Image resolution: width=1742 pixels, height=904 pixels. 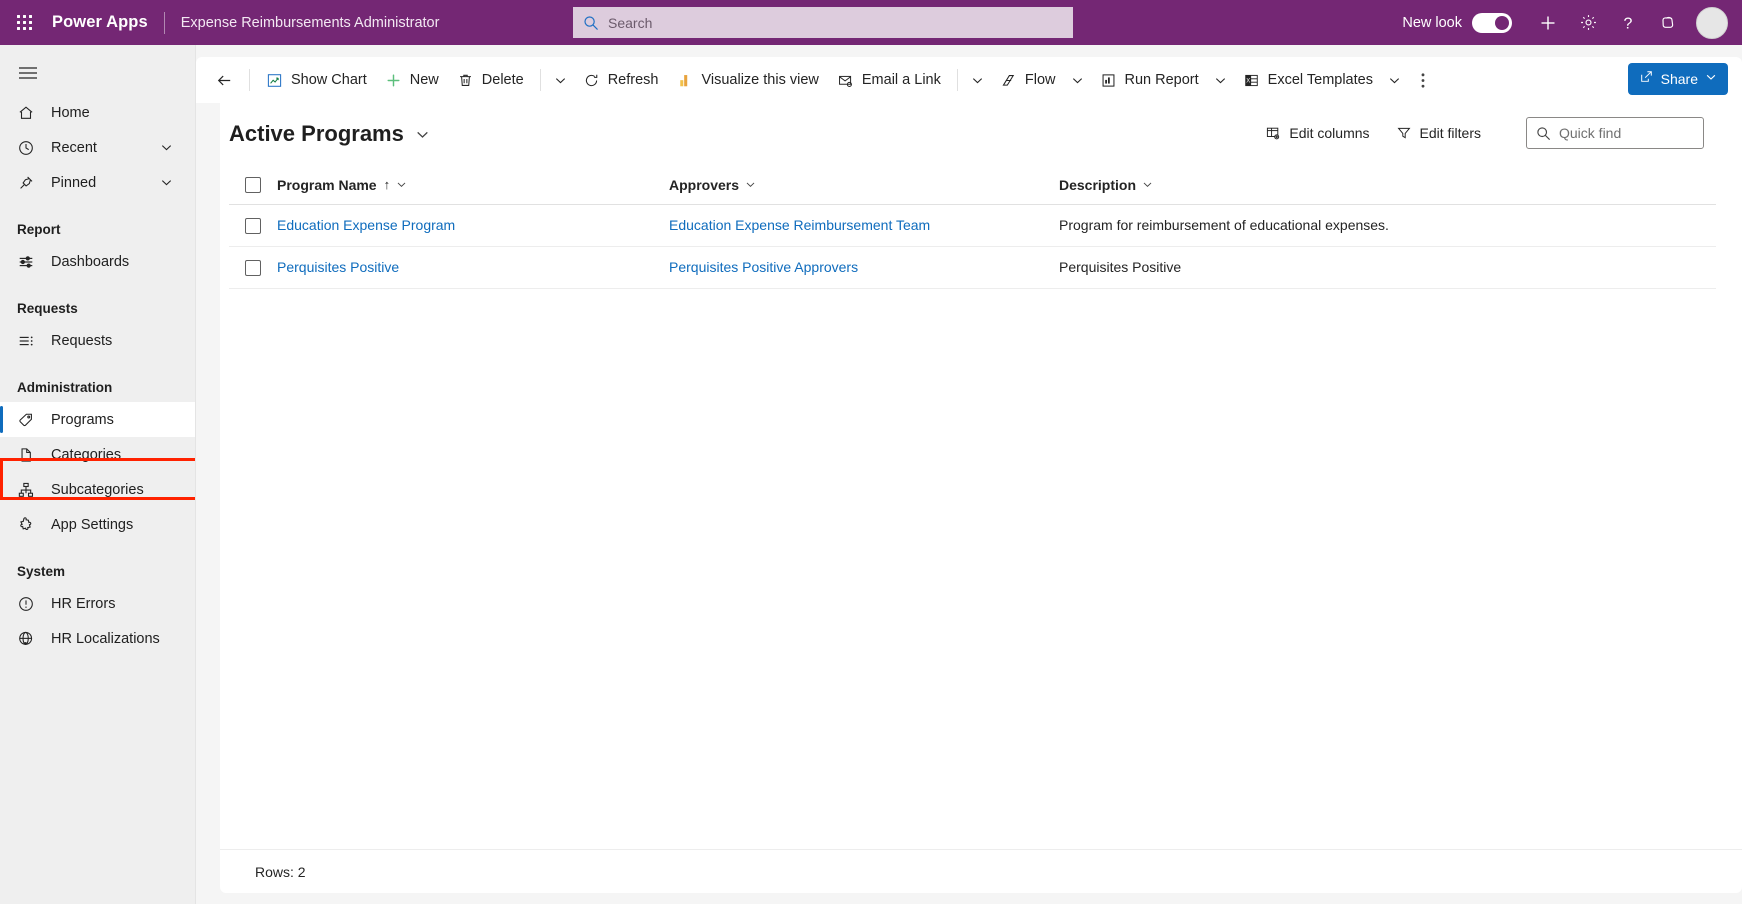 What do you see at coordinates (1712, 22) in the screenshot?
I see `avatar` at bounding box center [1712, 22].